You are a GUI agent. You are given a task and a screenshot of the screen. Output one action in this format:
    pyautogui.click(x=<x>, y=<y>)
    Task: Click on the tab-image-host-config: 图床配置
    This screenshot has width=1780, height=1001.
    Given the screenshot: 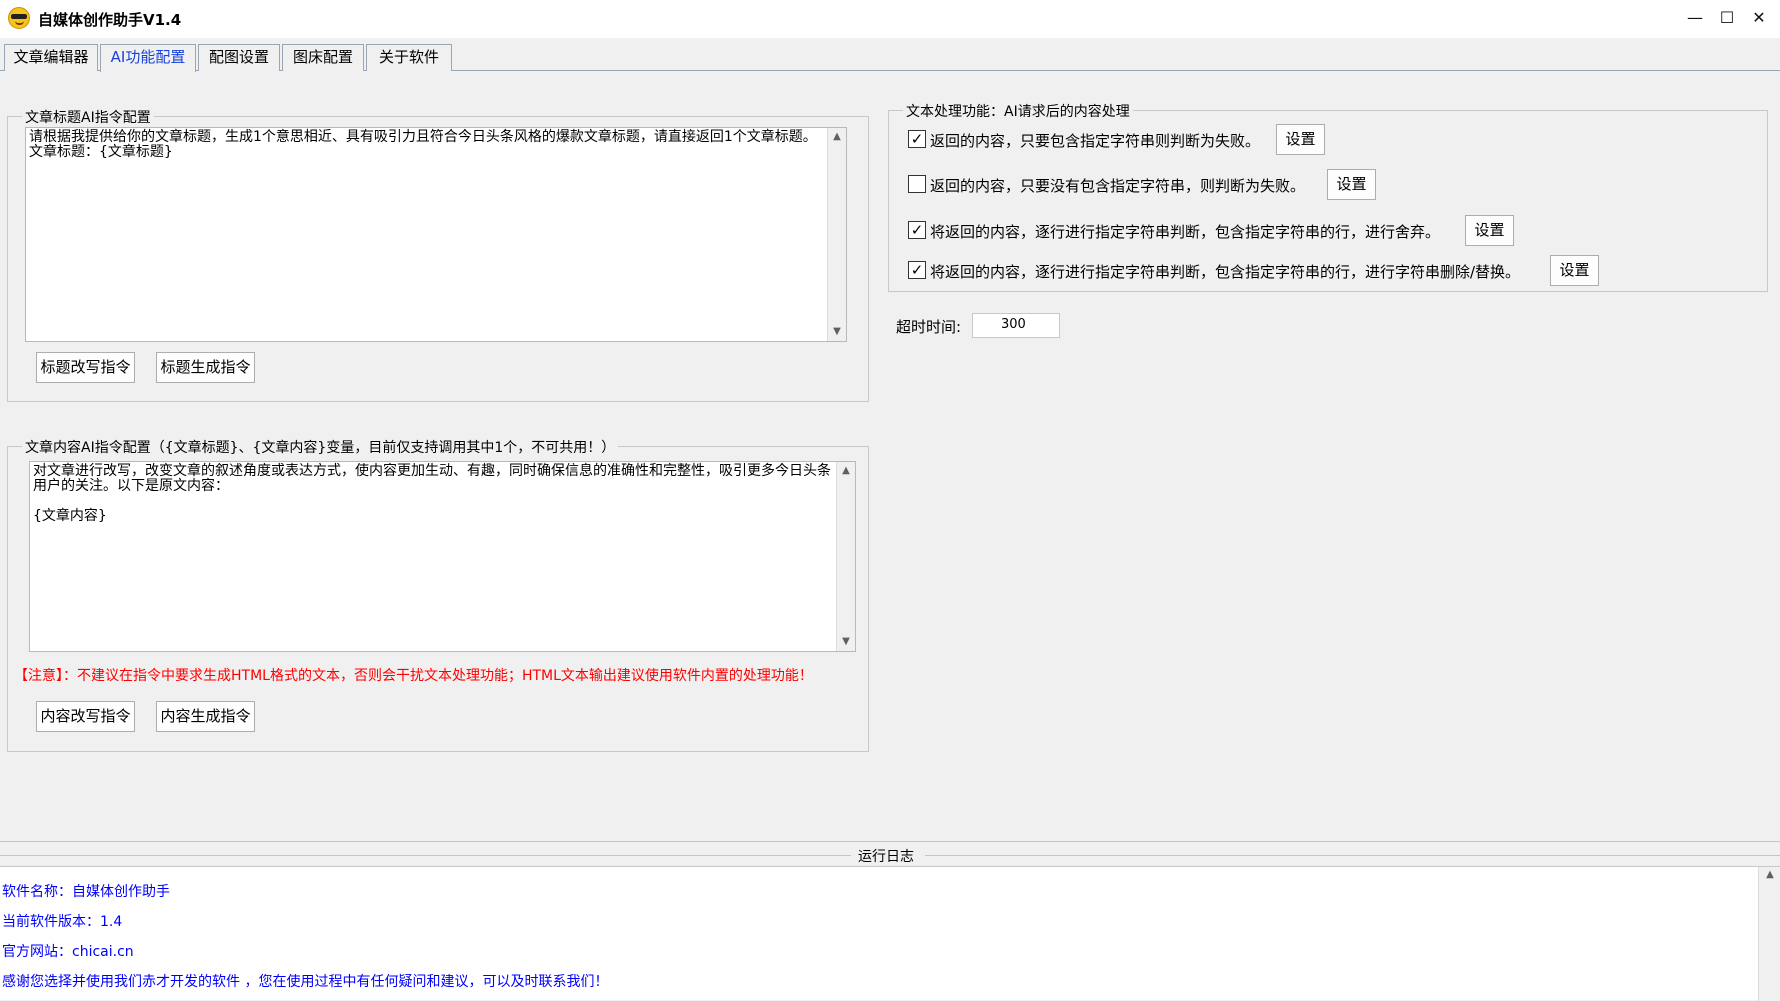 What is the action you would take?
    pyautogui.click(x=323, y=57)
    